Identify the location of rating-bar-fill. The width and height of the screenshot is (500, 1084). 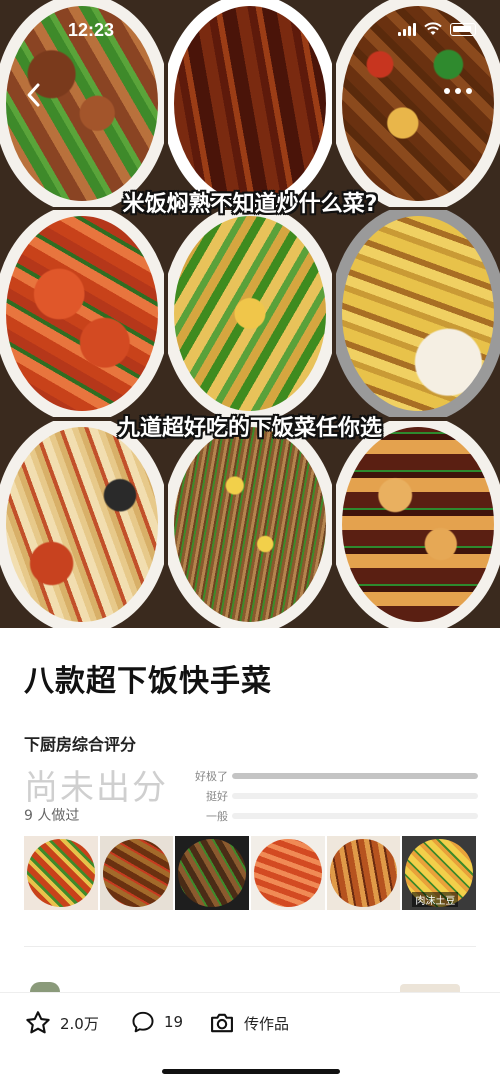
(355, 776).